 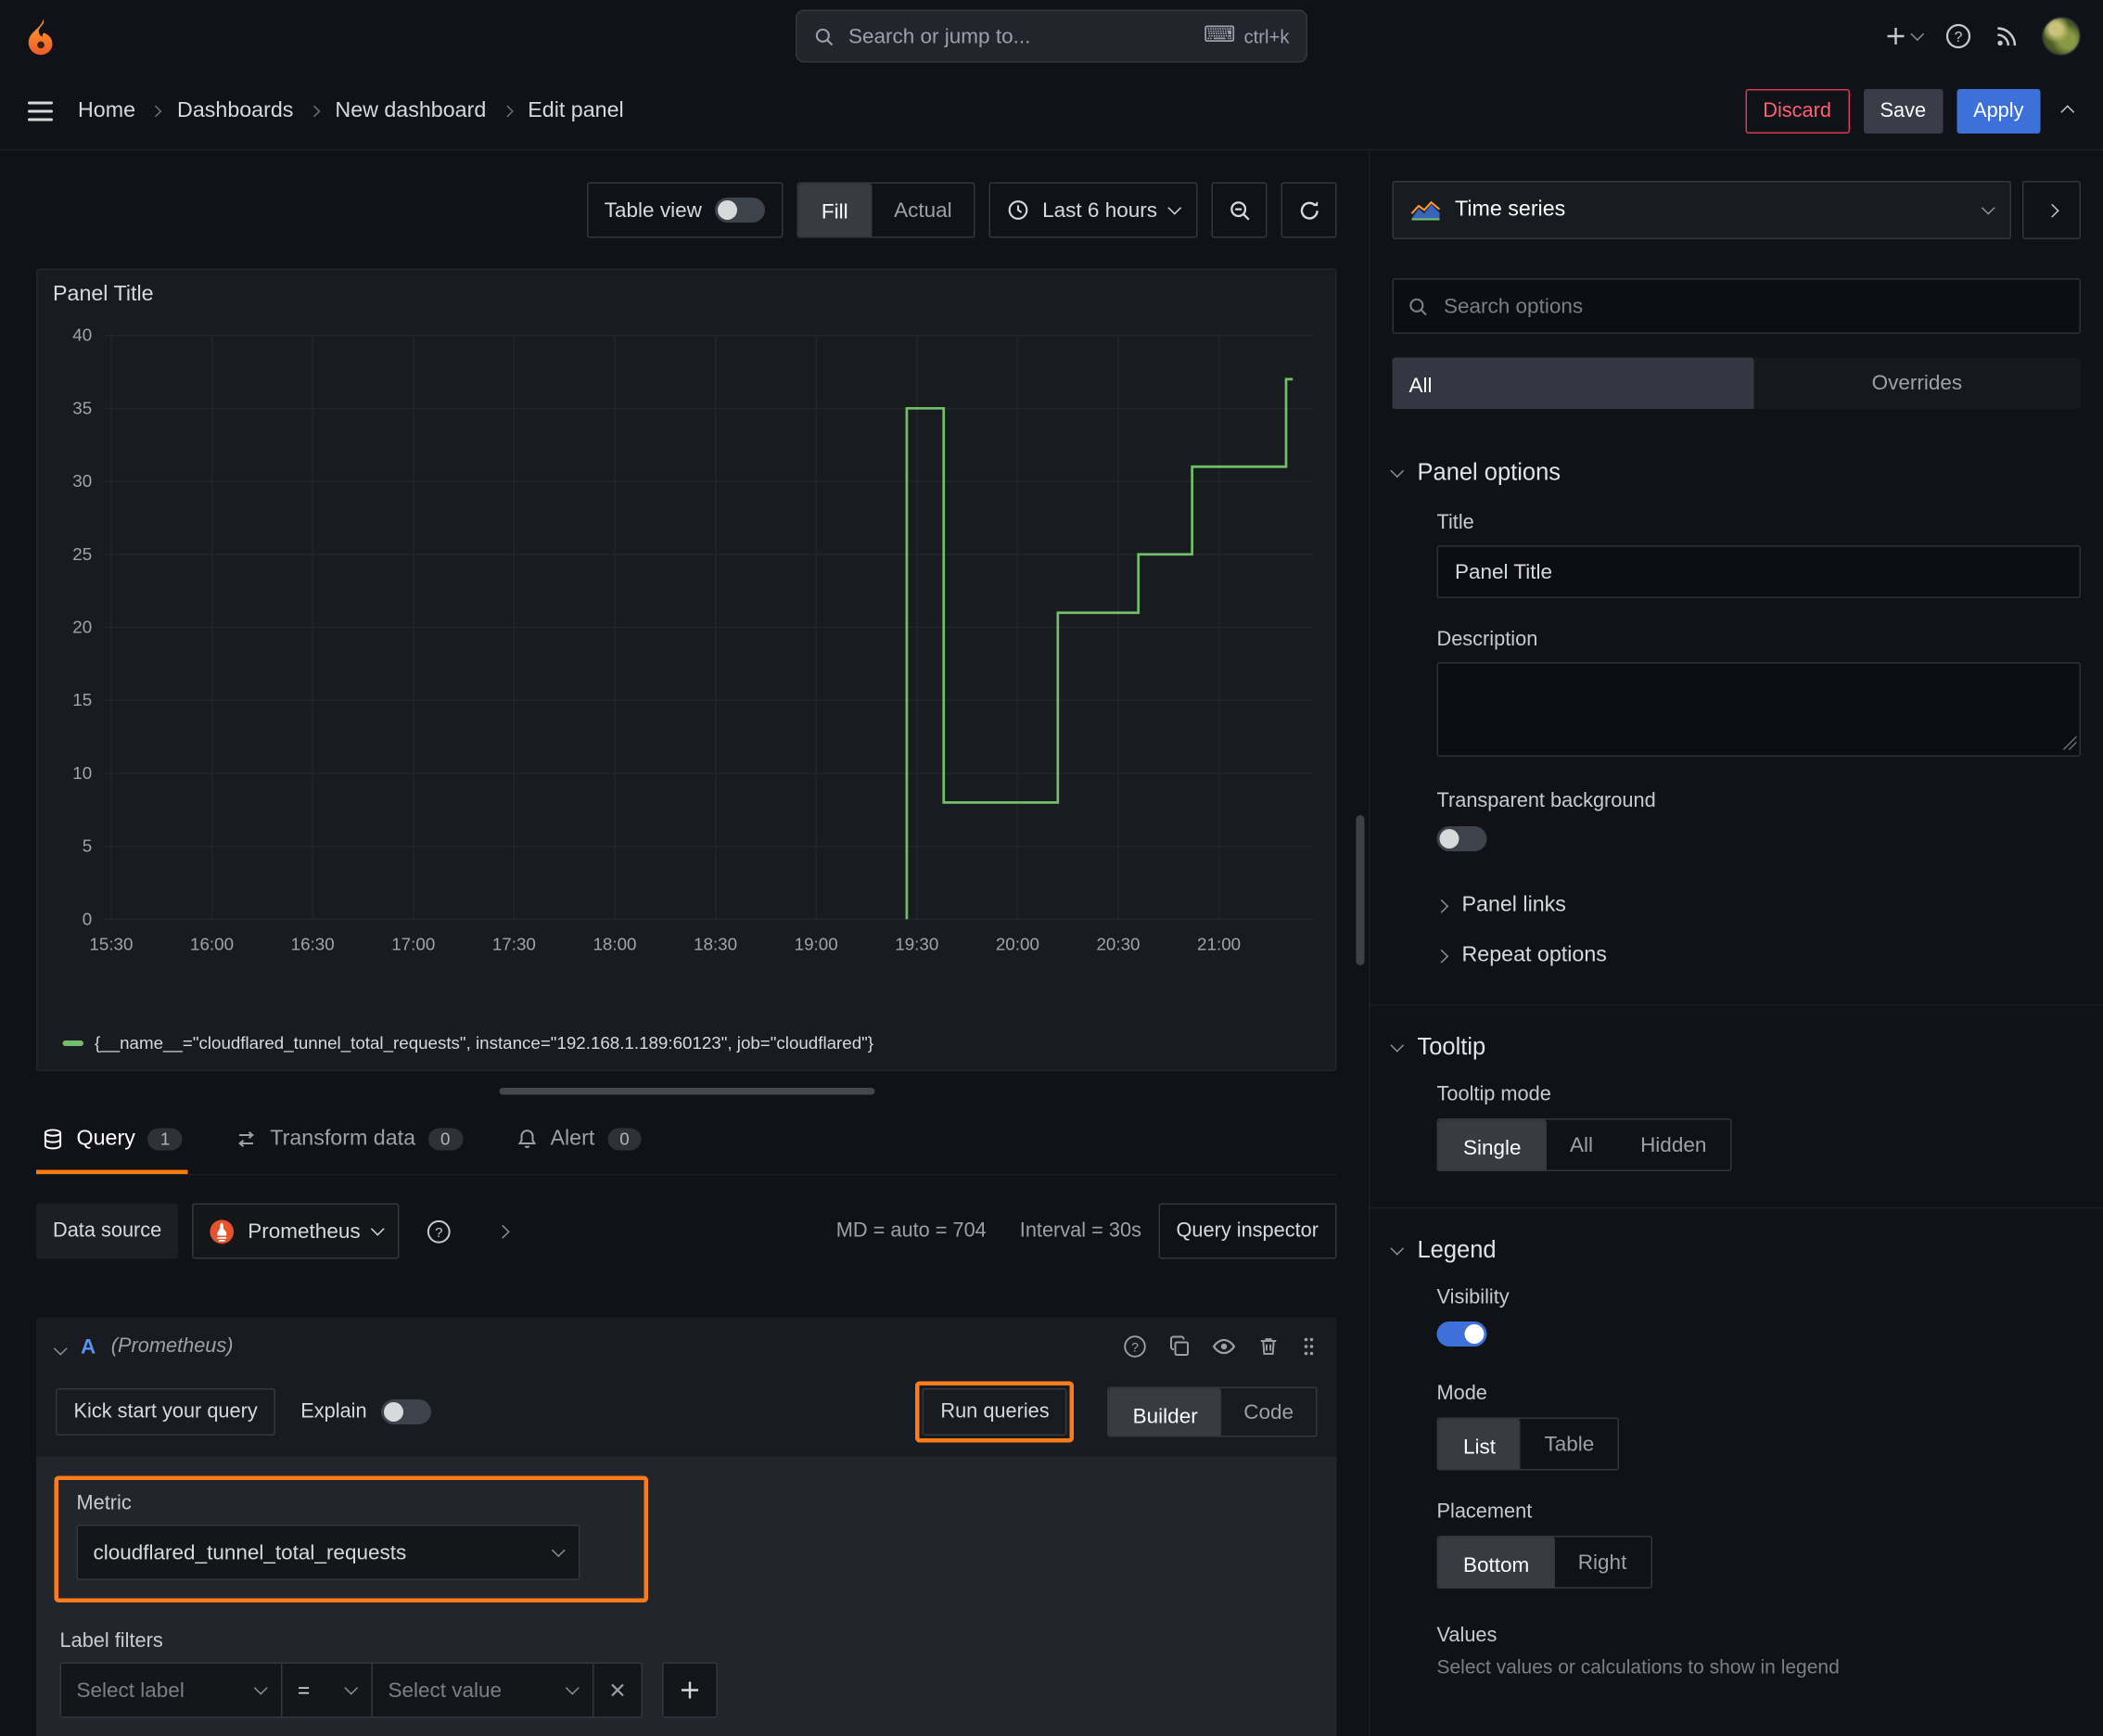 I want to click on panel-links-section: Panel links, so click(x=1758, y=905).